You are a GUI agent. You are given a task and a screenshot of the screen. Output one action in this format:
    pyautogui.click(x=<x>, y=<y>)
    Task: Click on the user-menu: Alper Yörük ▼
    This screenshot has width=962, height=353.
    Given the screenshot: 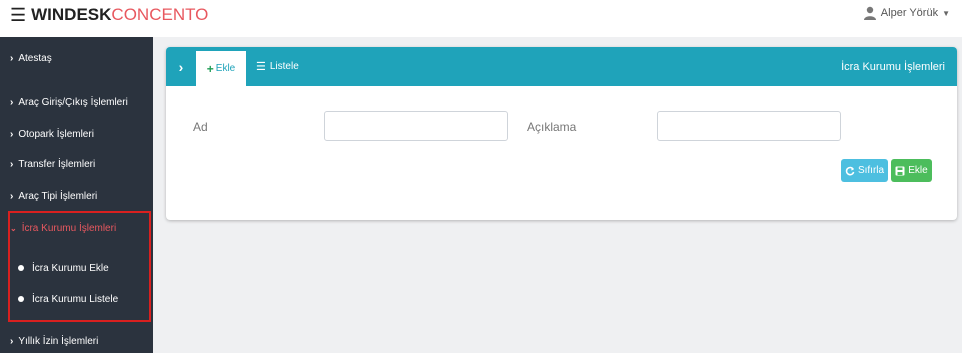 What is the action you would take?
    pyautogui.click(x=906, y=13)
    